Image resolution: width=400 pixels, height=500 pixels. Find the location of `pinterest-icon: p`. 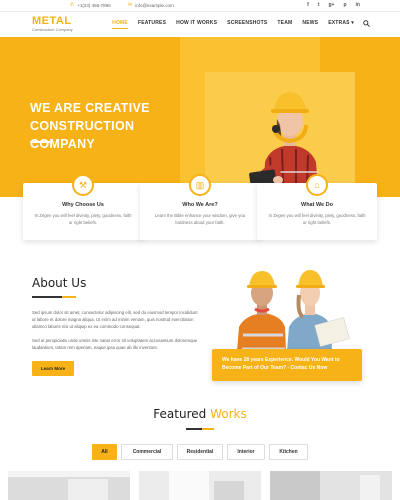

pinterest-icon: p is located at coordinates (344, 5).